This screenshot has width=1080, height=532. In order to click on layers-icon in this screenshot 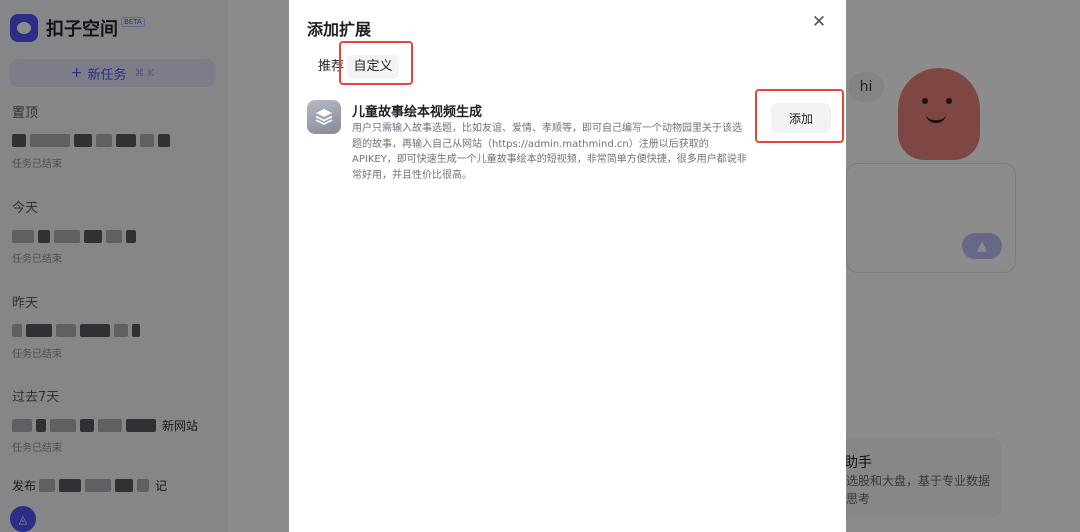, I will do `click(324, 117)`.